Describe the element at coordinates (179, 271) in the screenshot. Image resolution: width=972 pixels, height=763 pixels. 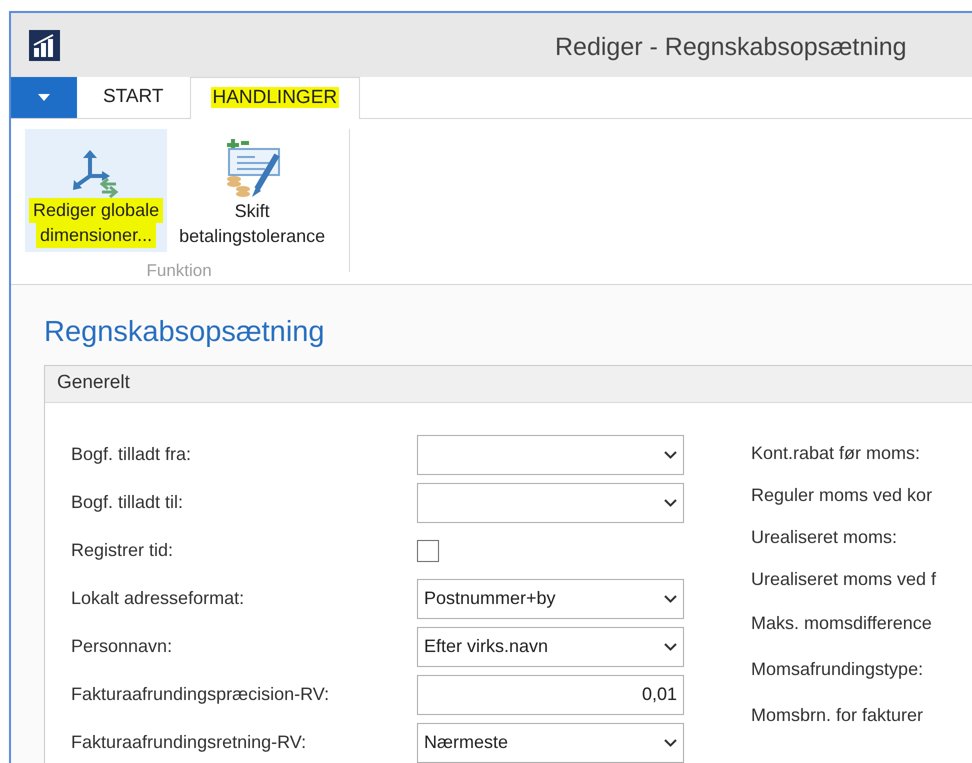
I see `ribbon-group-label: Funktion` at that location.